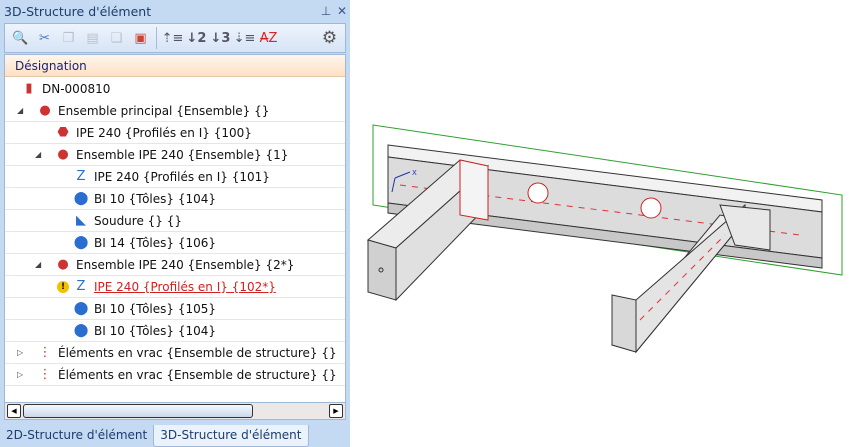  Describe the element at coordinates (156, 38) in the screenshot. I see `toolbar-separator` at that location.